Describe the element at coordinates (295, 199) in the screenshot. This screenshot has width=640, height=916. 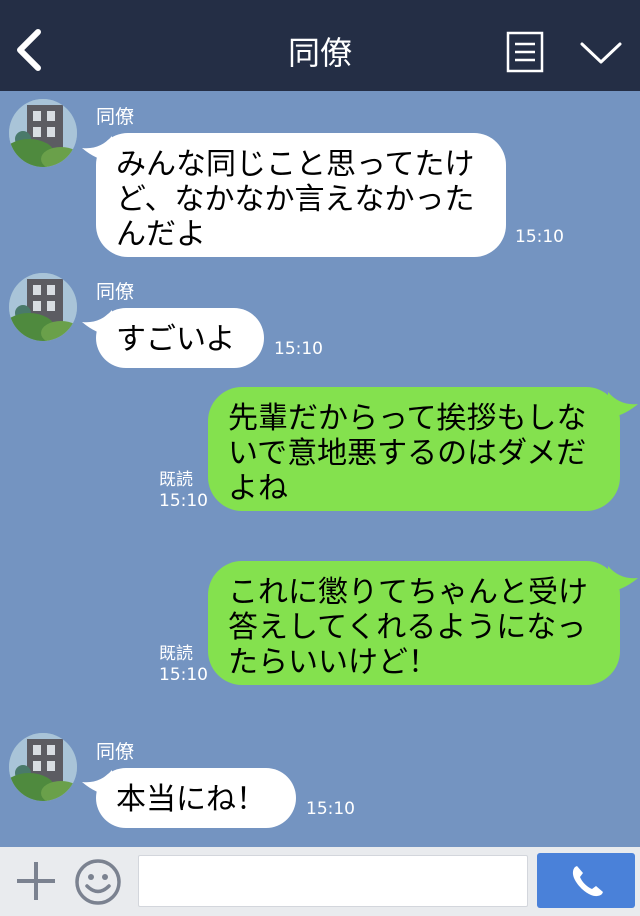
I see `message-line: ど、なかなか言えなかった` at that location.